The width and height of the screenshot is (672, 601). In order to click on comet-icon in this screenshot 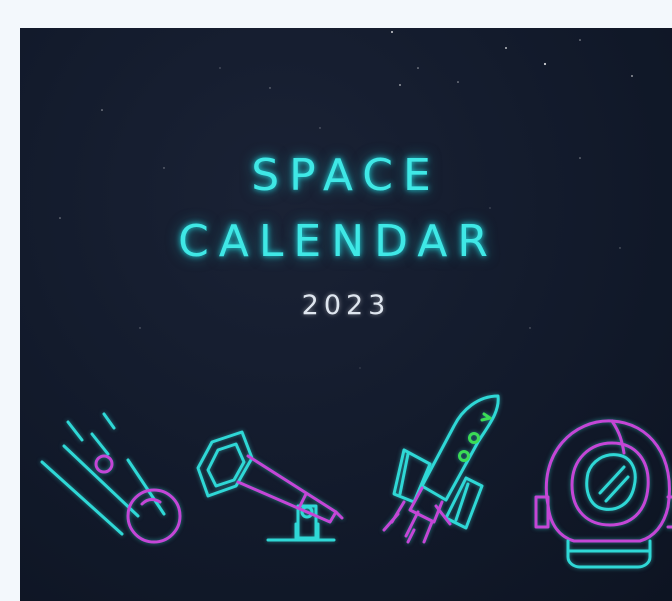, I will do `click(110, 480)`.